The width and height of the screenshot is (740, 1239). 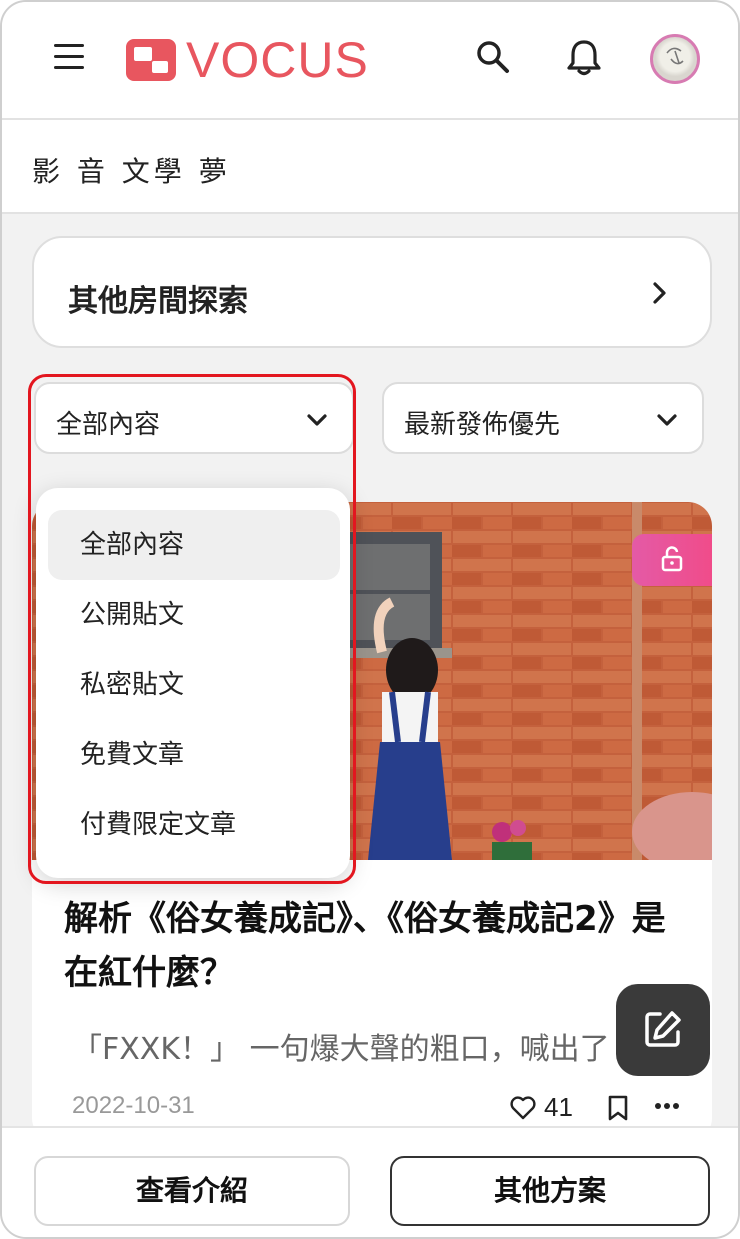 What do you see at coordinates (69, 57) in the screenshot?
I see `hamburger-icon` at bounding box center [69, 57].